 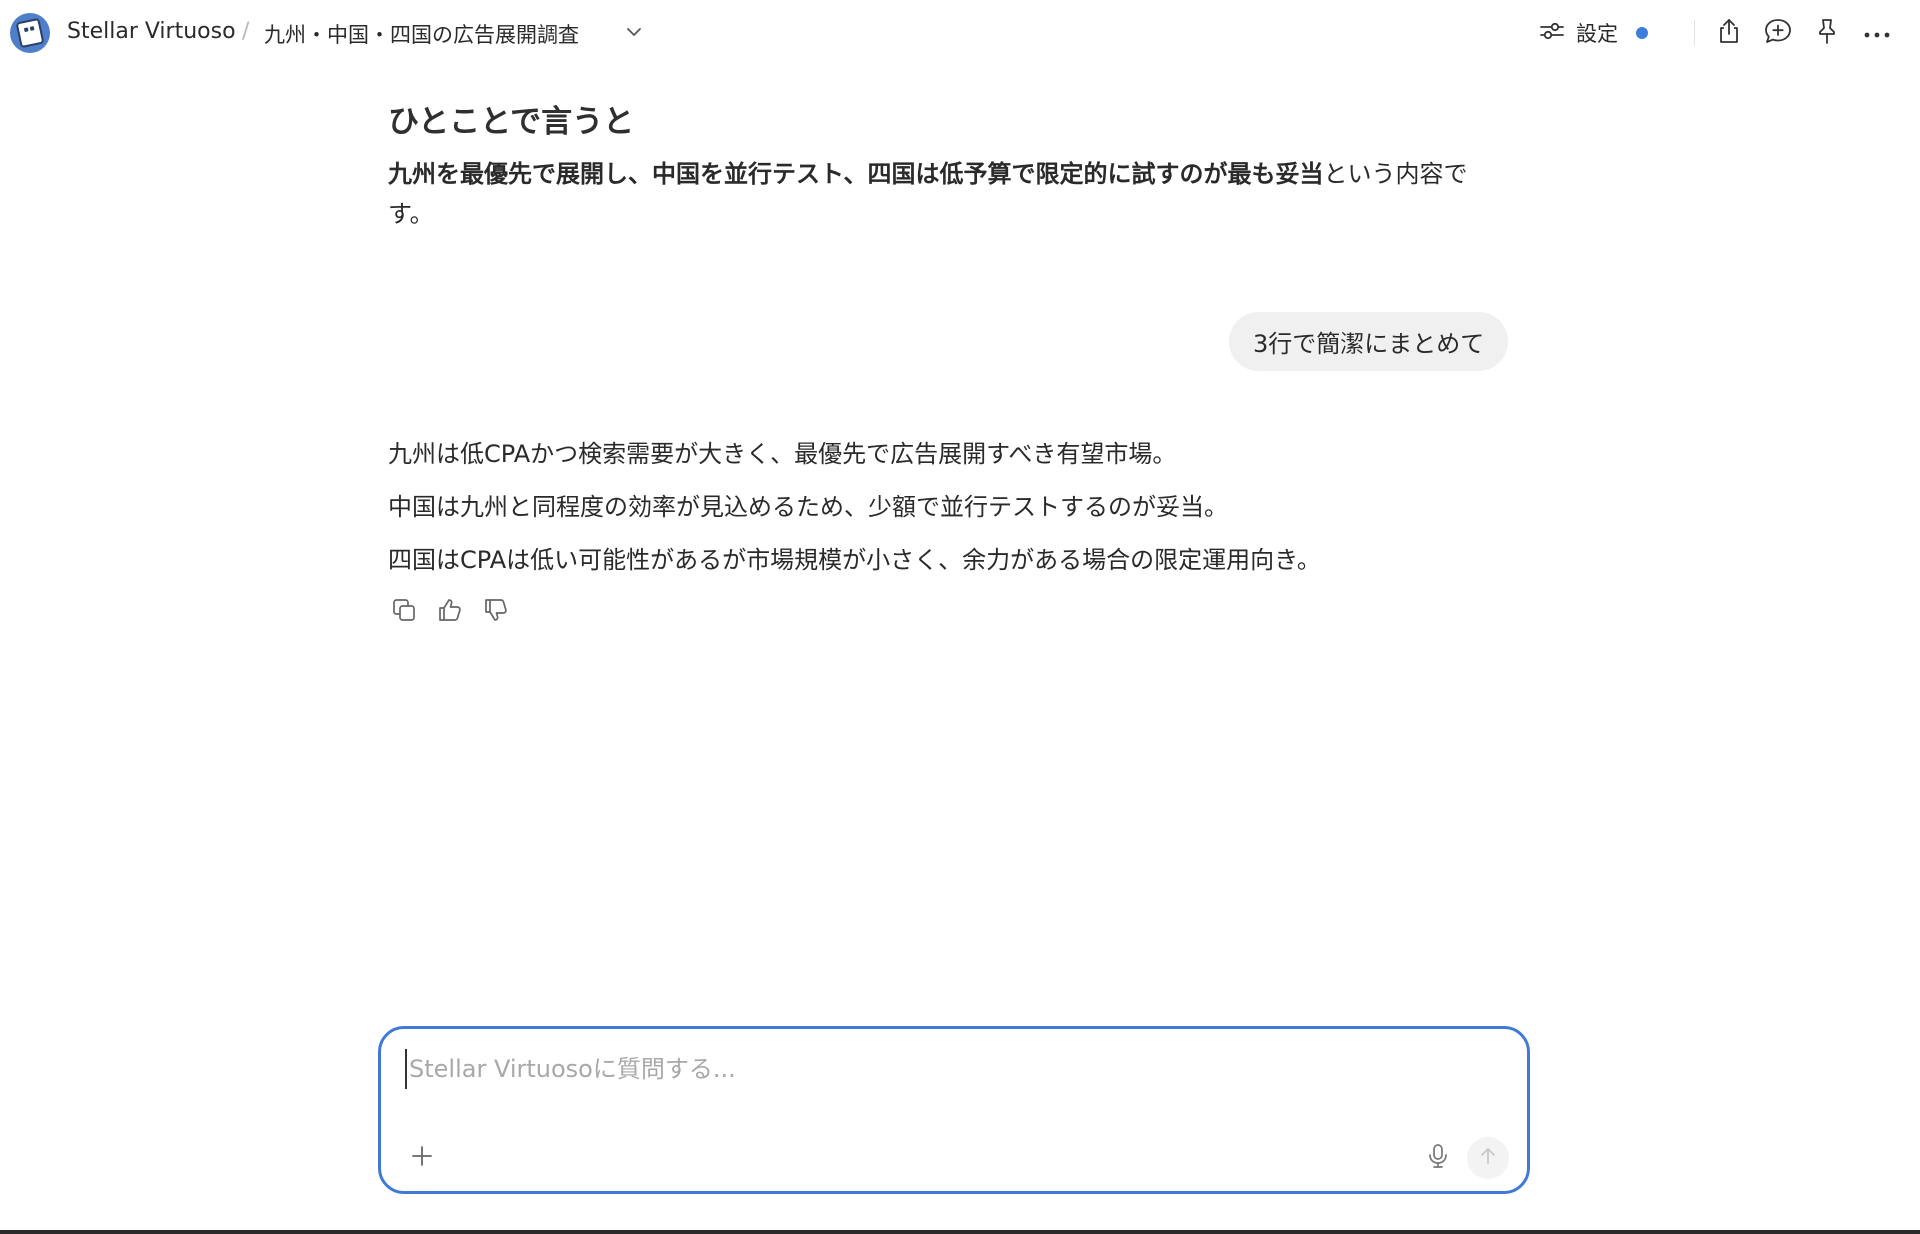 I want to click on attach-button, so click(x=422, y=1158).